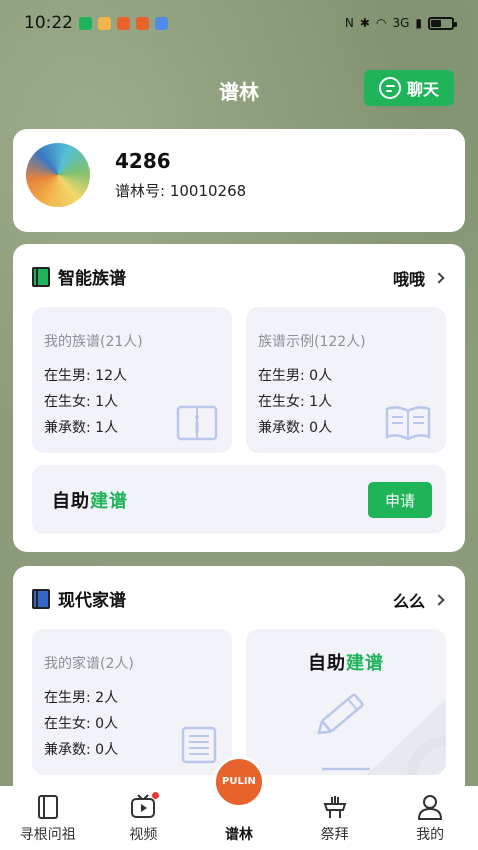 The image size is (478, 850). I want to click on unread-dot, so click(156, 795).